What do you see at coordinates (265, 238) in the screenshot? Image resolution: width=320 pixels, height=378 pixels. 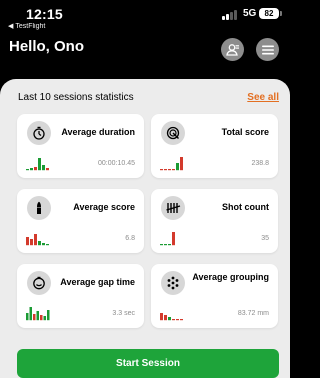 I see `stat-value: 35` at bounding box center [265, 238].